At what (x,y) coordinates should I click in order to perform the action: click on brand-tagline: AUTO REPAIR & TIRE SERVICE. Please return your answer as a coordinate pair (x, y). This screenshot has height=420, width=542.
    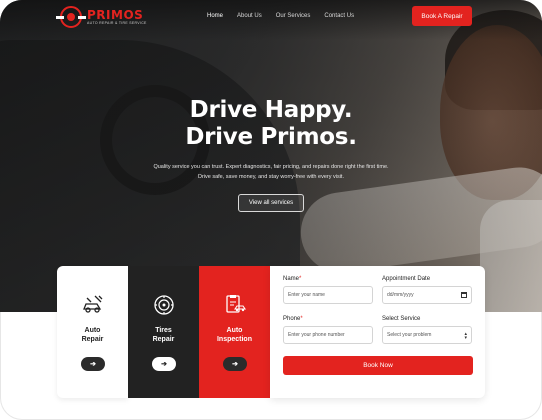
    Looking at the image, I should click on (117, 22).